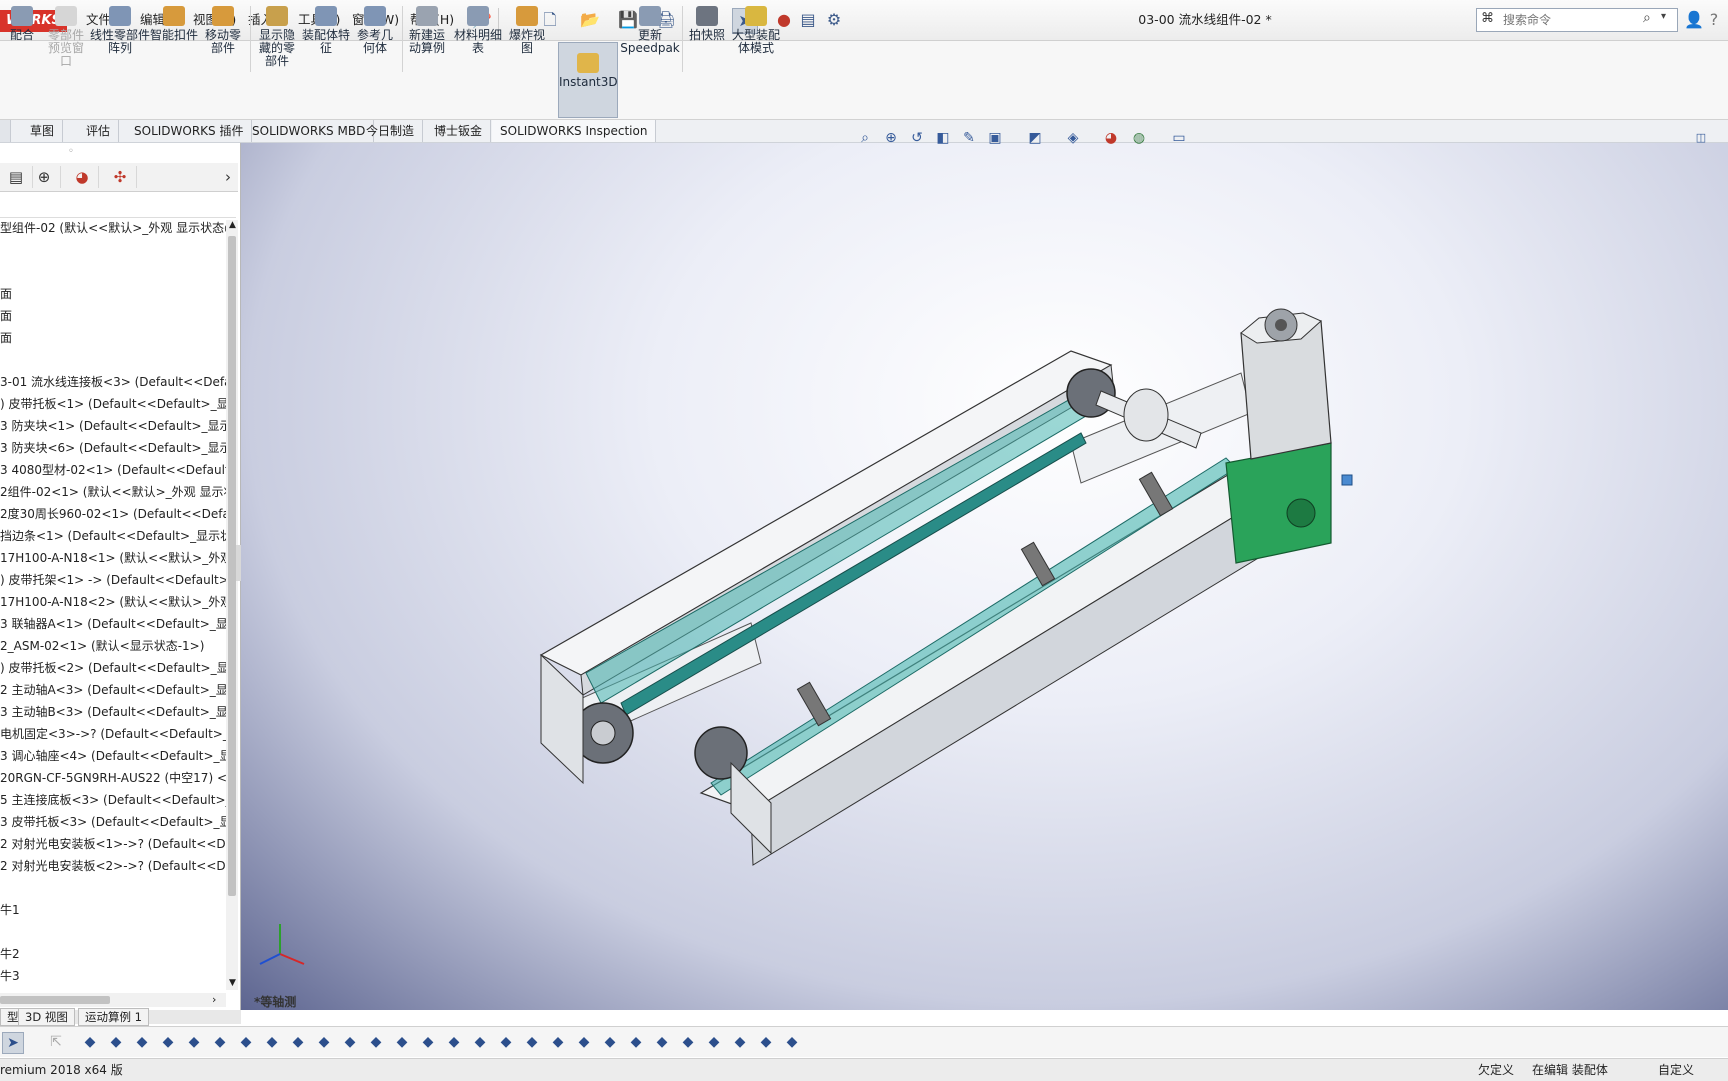 The width and height of the screenshot is (1728, 1081). I want to click on hide-show-items-icon: ◈, so click(1073, 138).